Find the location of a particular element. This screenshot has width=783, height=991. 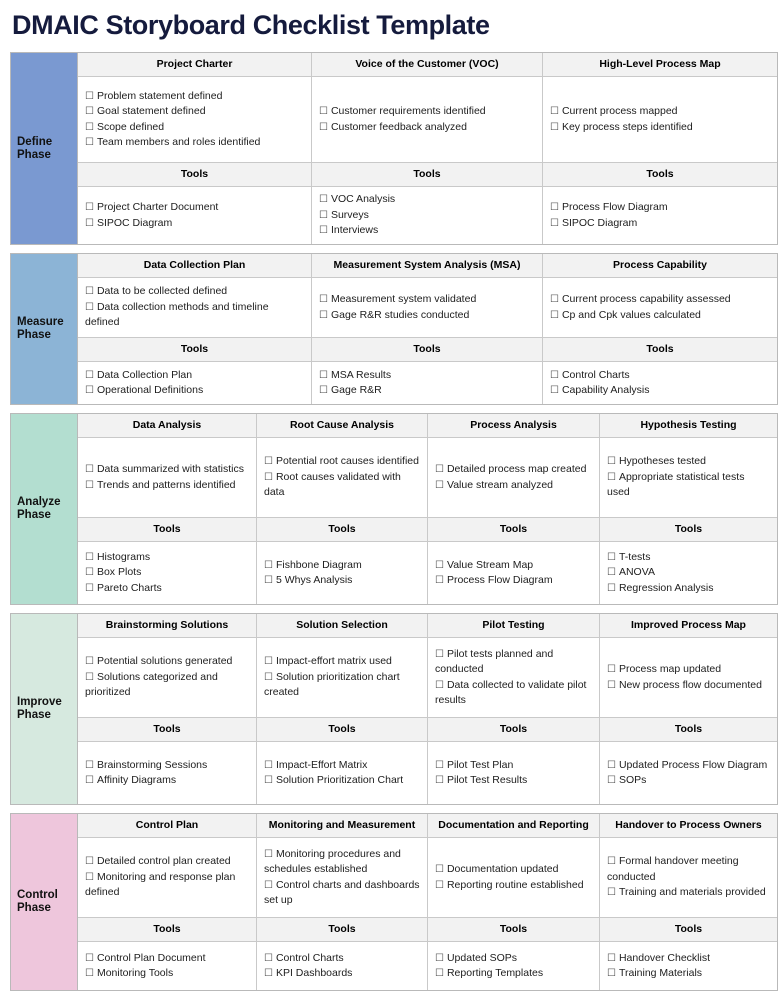

checklist-item: ☐ Problem statement defined is located at coordinates (194, 97).